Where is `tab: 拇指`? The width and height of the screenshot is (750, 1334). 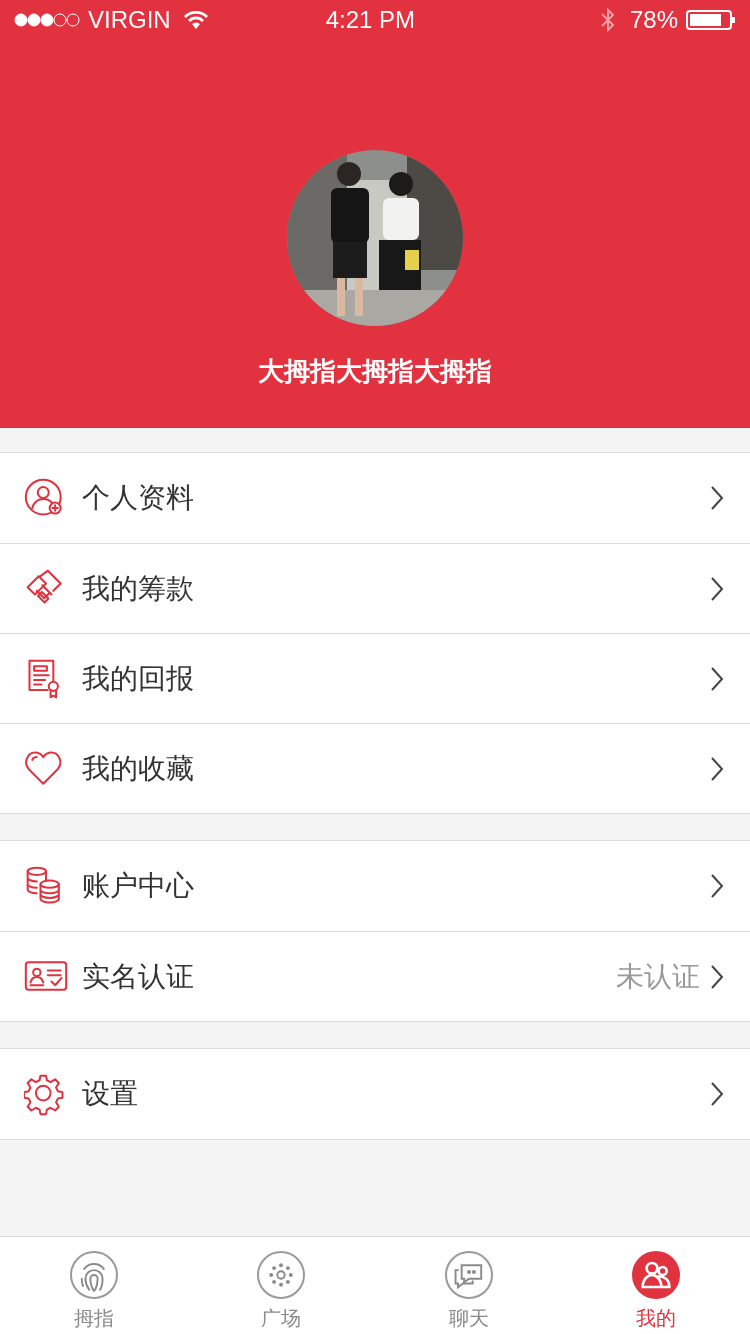 tab: 拇指 is located at coordinates (94, 1285).